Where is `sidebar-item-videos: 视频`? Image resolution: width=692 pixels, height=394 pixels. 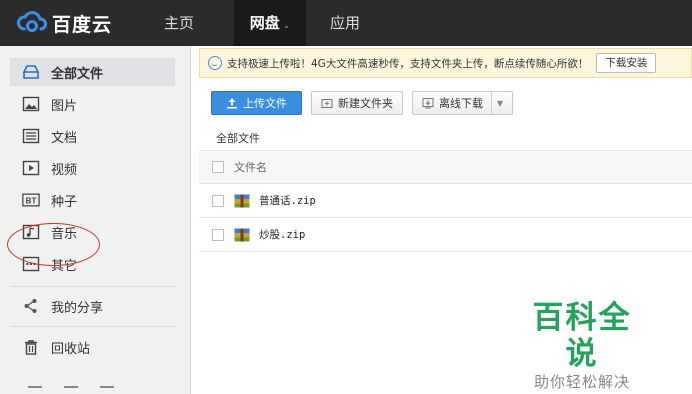 sidebar-item-videos: 视频 is located at coordinates (92, 168).